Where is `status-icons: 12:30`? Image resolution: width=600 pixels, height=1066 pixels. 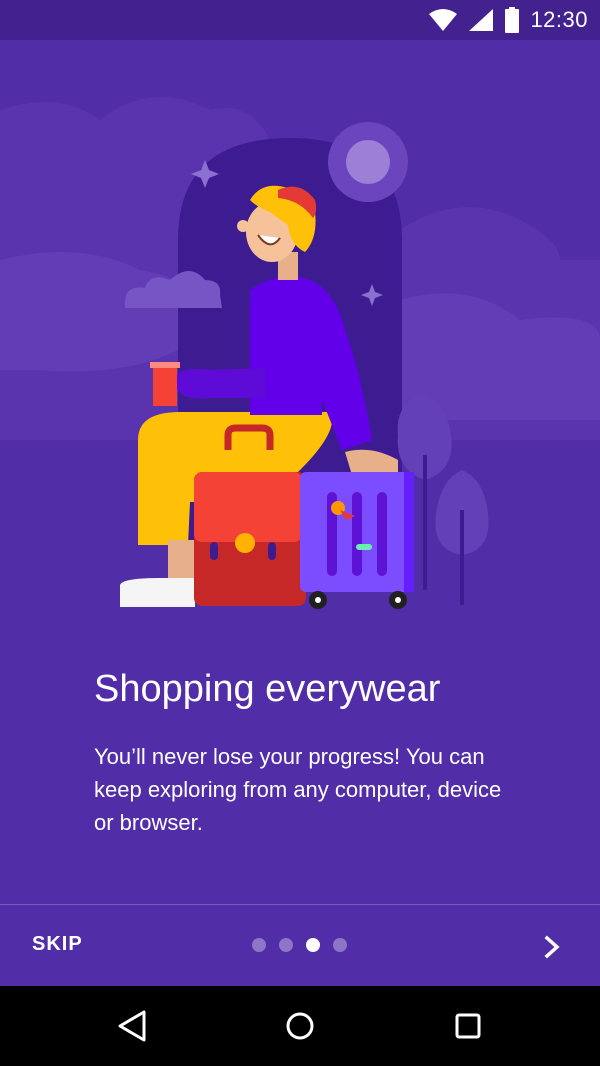 status-icons: 12:30 is located at coordinates (508, 20).